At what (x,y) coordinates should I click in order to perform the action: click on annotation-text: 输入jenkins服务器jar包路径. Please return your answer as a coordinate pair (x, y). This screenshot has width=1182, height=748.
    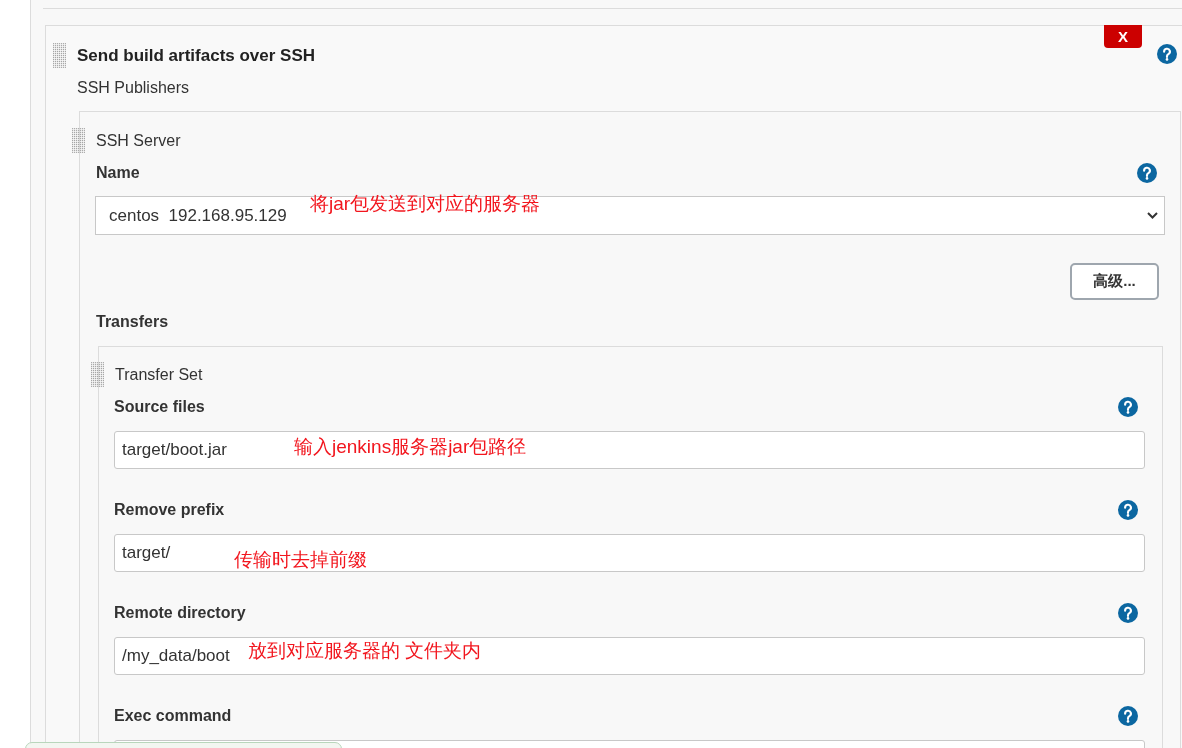
    Looking at the image, I should click on (410, 447).